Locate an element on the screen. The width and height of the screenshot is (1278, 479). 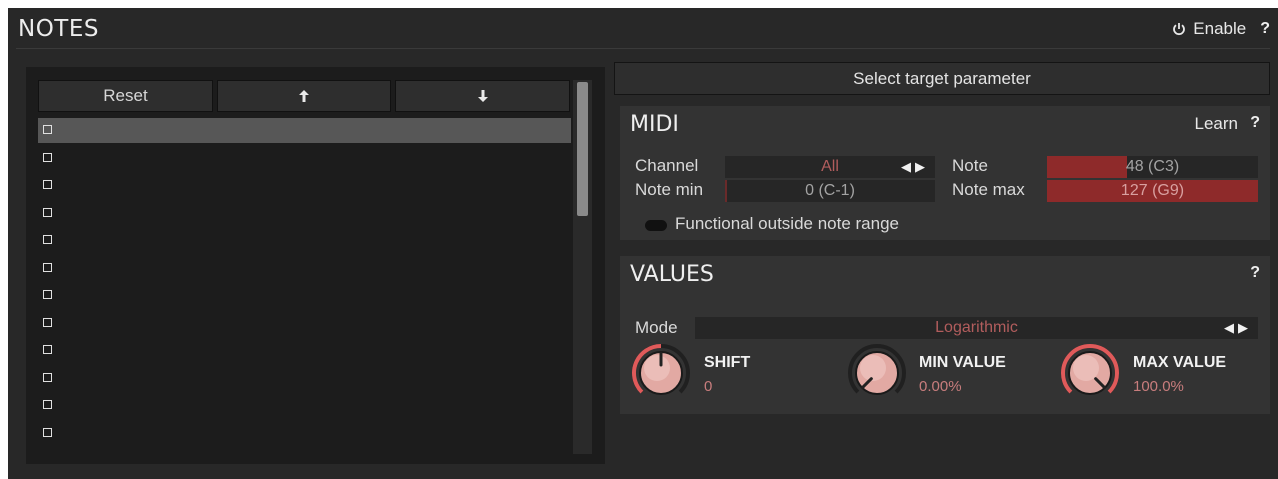
enable-button: Enable is located at coordinates (1219, 29).